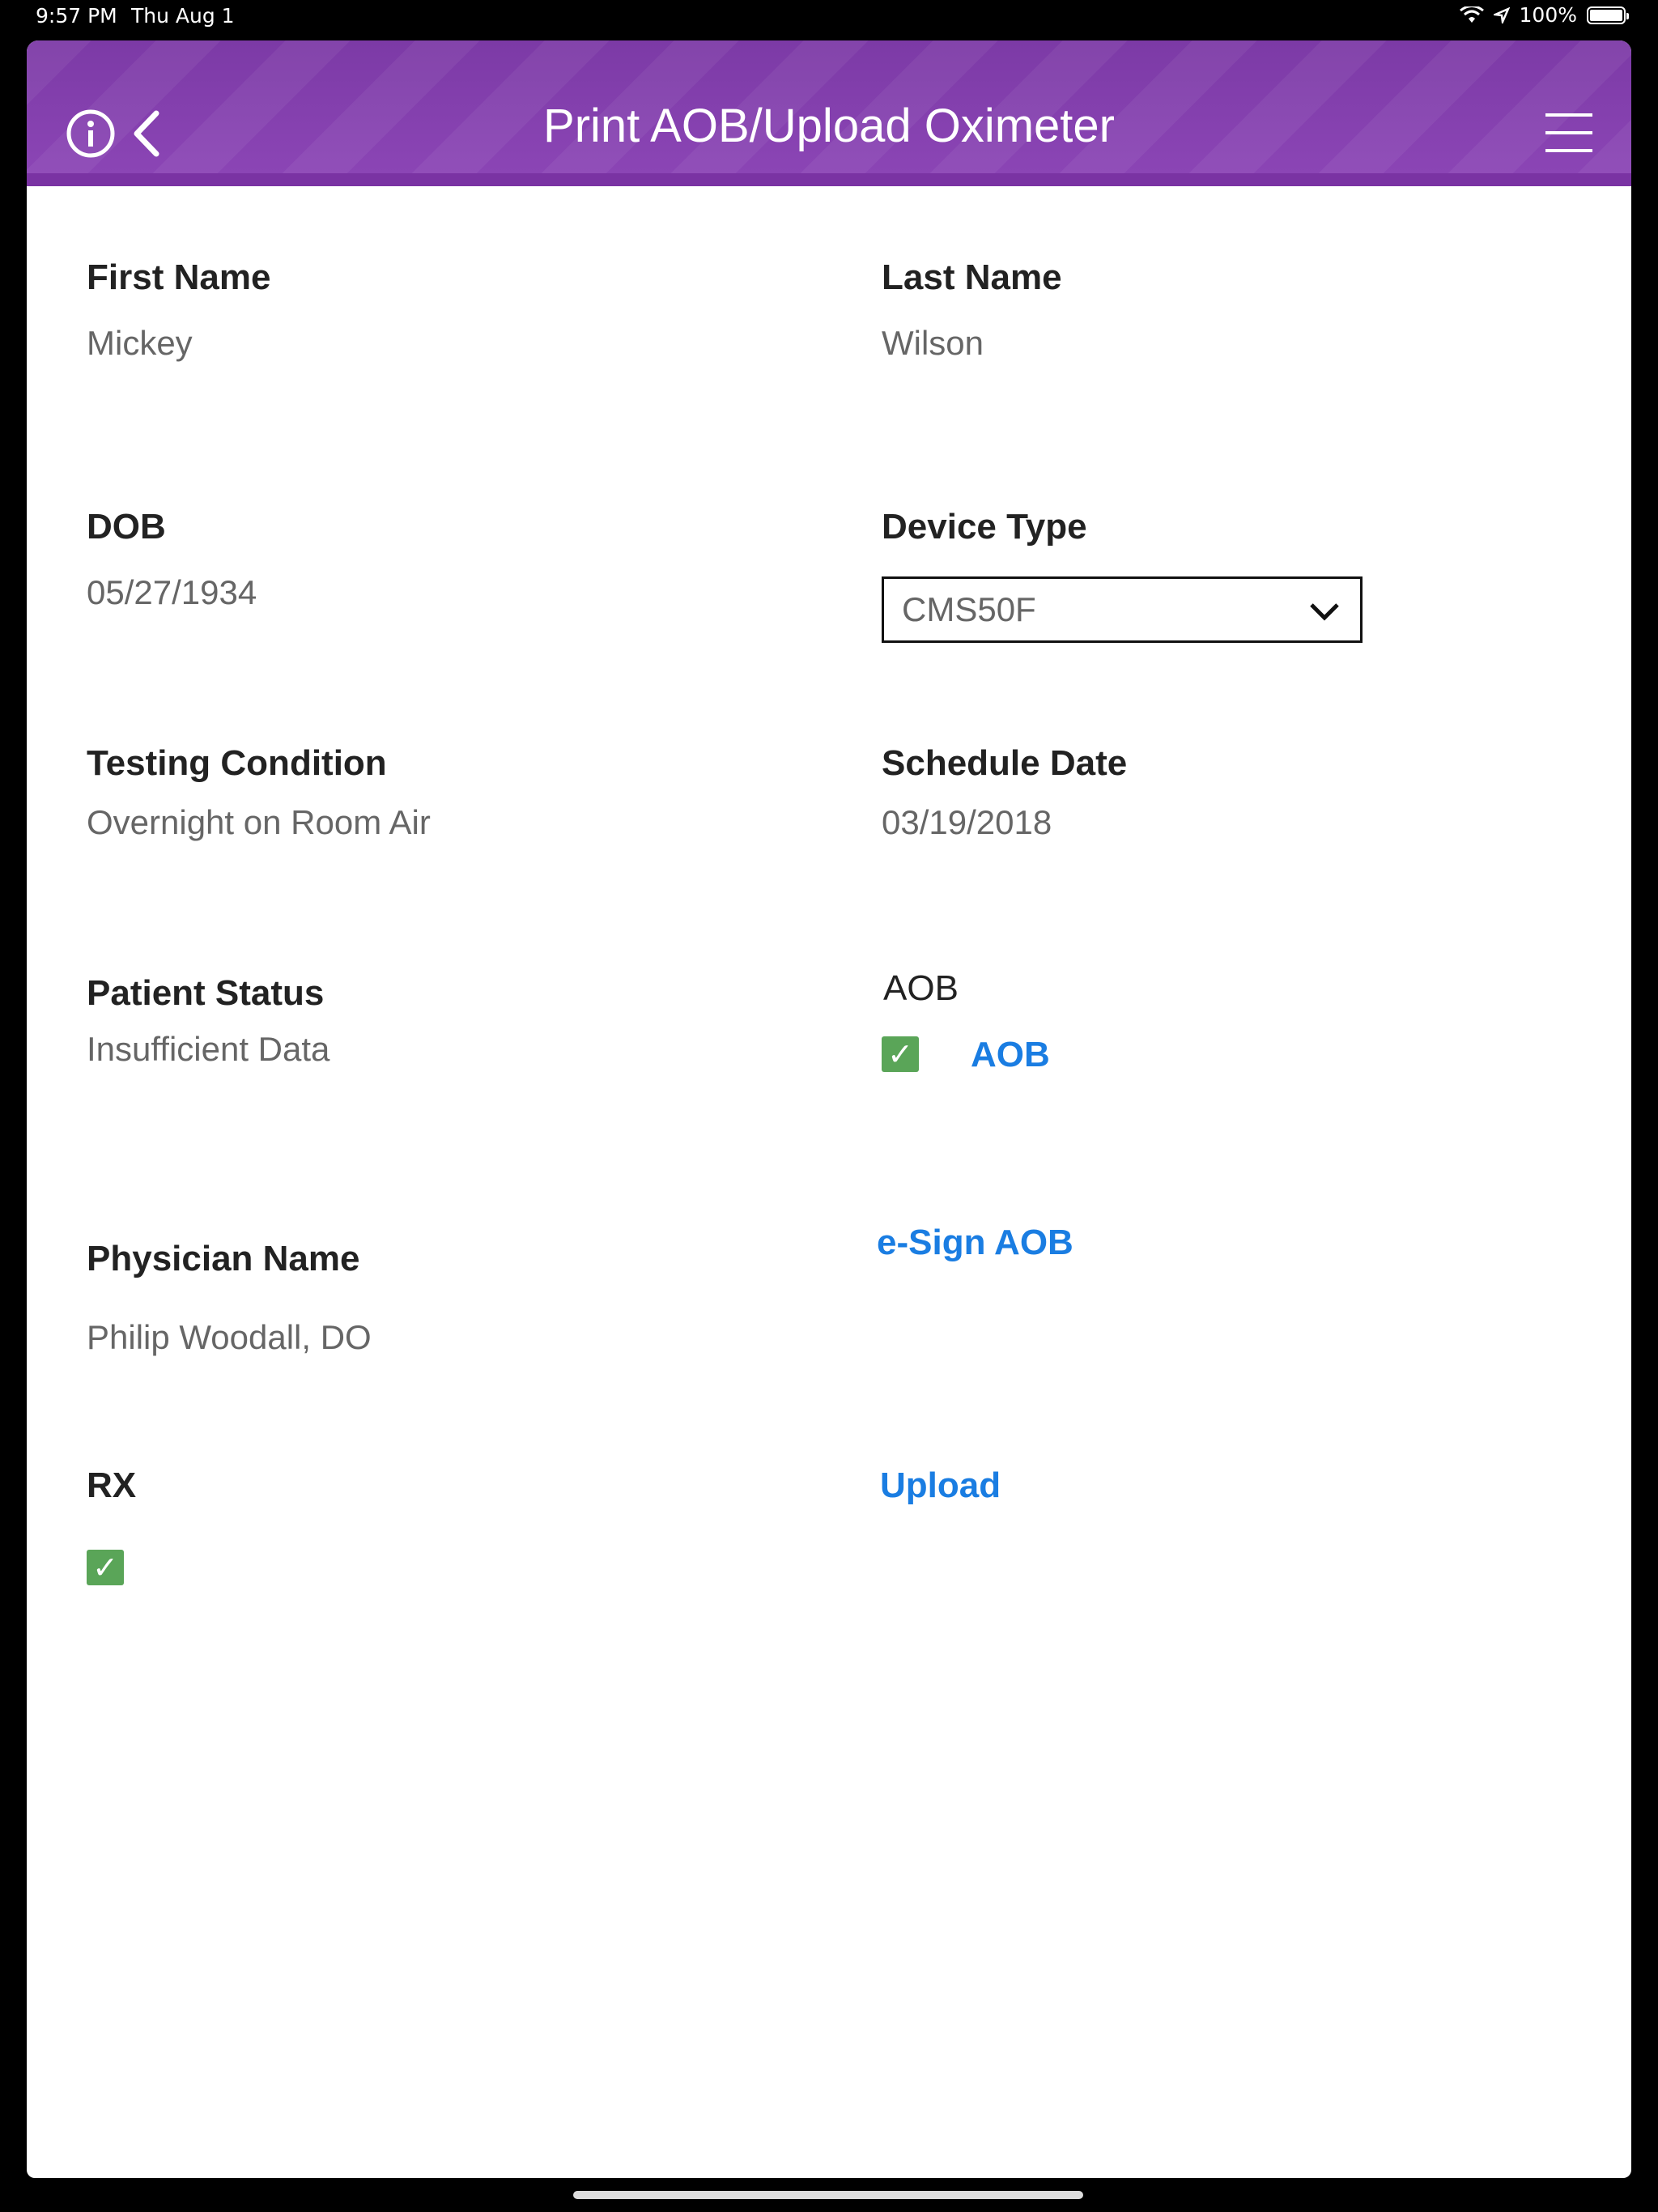 This screenshot has width=1658, height=2212. What do you see at coordinates (933, 343) in the screenshot?
I see `last-name-value: Wilson` at bounding box center [933, 343].